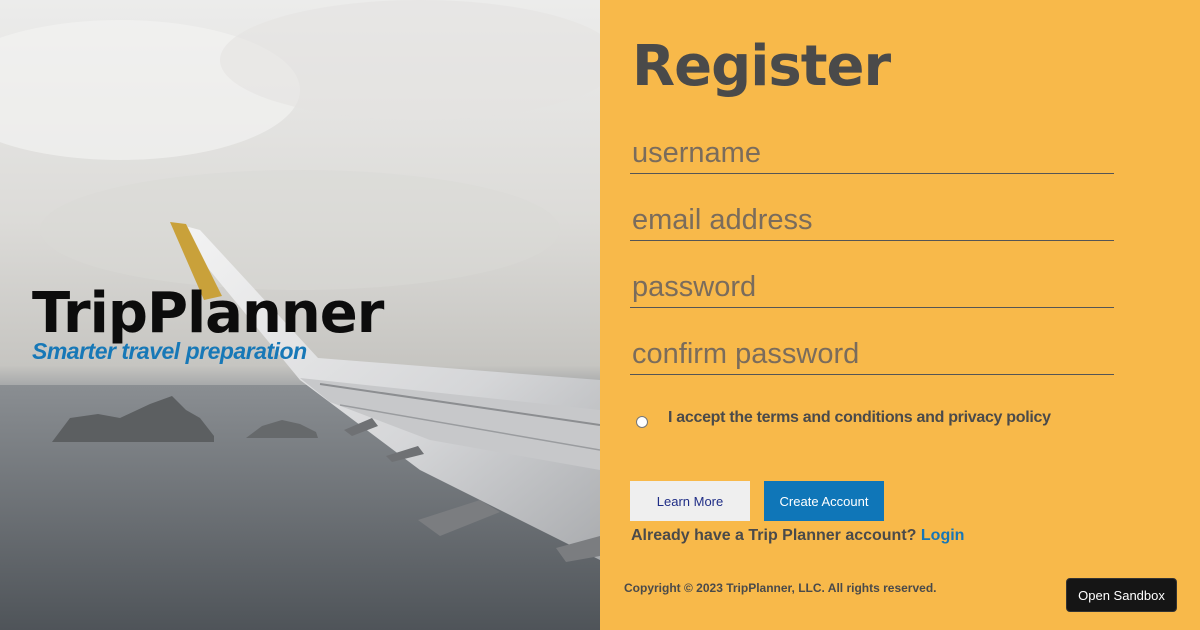 The height and width of the screenshot is (630, 1200). I want to click on learn-more-button: Learn More, so click(690, 501).